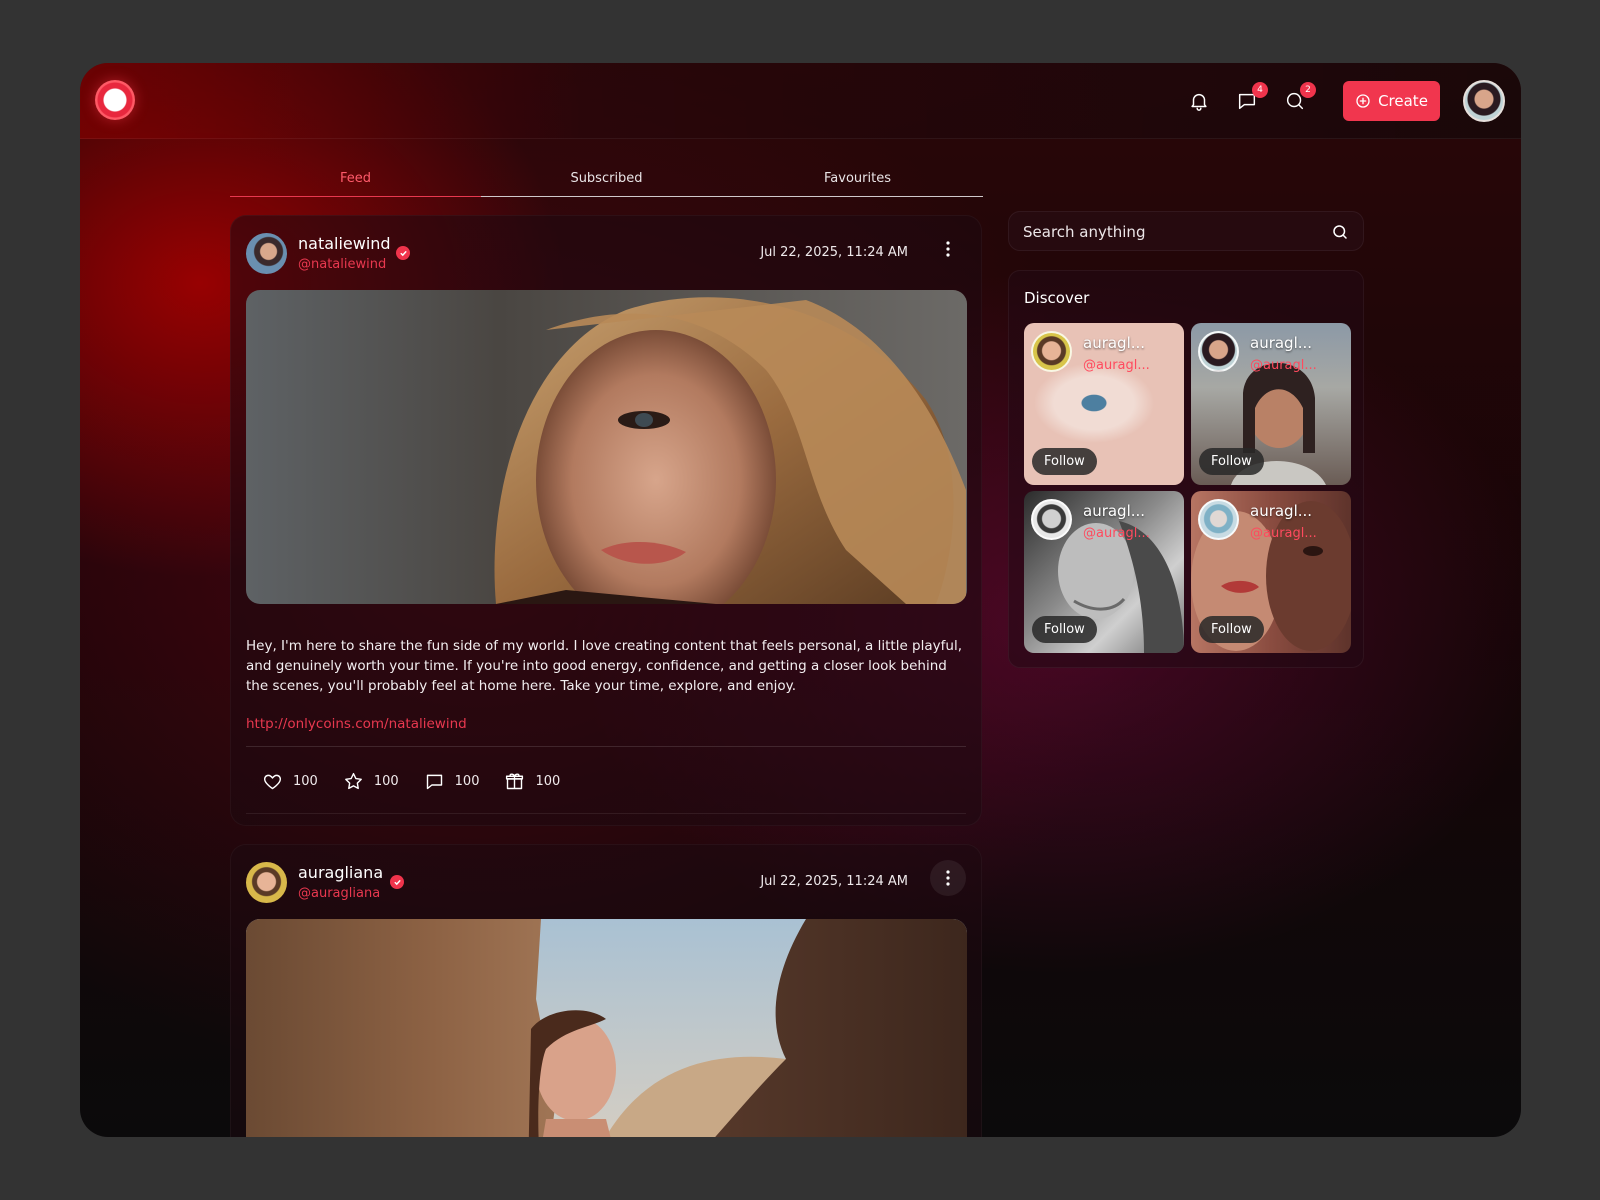 The image size is (1600, 1200). Describe the element at coordinates (340, 872) in the screenshot. I see `post-username: auragliana` at that location.